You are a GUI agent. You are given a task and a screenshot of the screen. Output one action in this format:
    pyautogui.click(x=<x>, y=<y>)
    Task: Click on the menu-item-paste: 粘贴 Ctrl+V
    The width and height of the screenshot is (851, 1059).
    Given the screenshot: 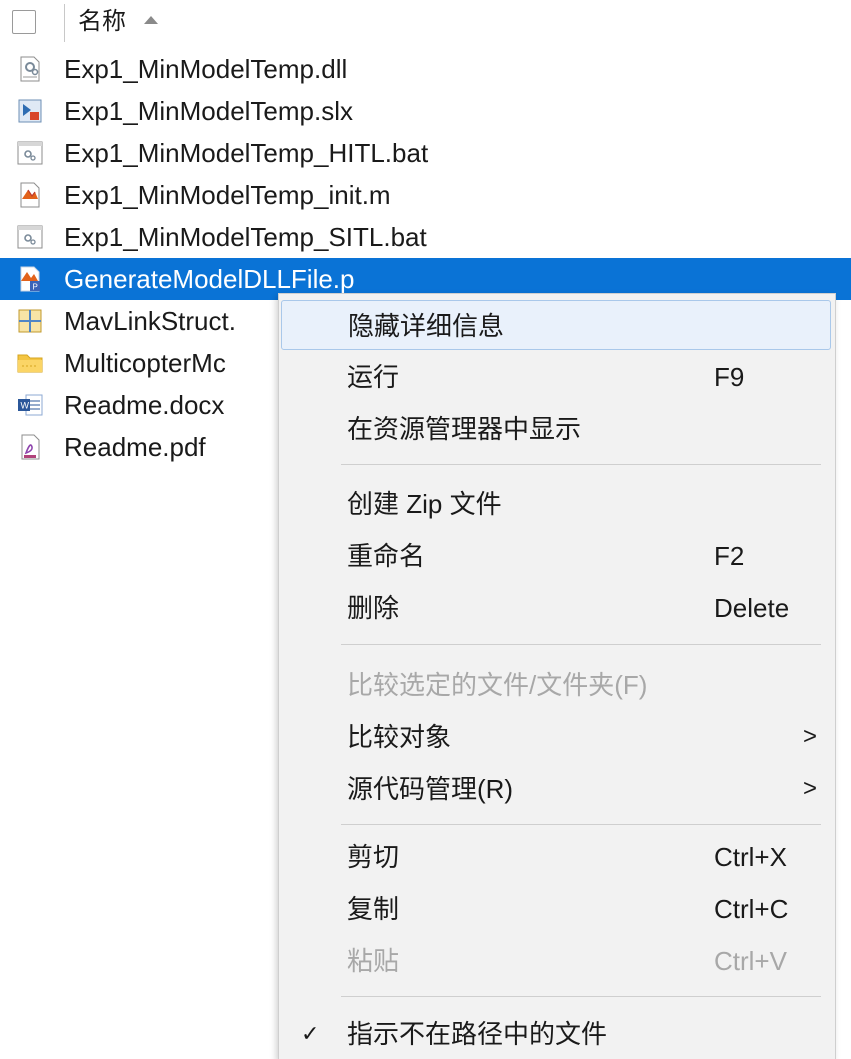 What is the action you would take?
    pyautogui.click(x=556, y=961)
    